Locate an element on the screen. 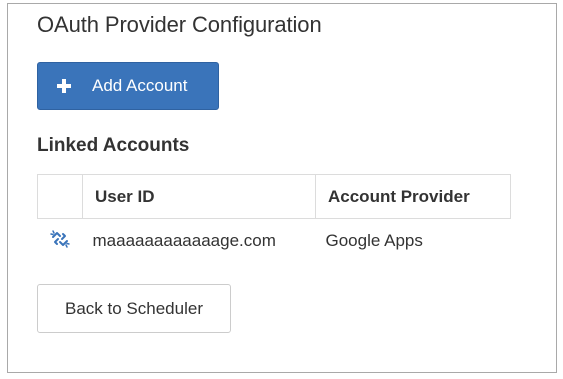  unlink-icon is located at coordinates (60, 239).